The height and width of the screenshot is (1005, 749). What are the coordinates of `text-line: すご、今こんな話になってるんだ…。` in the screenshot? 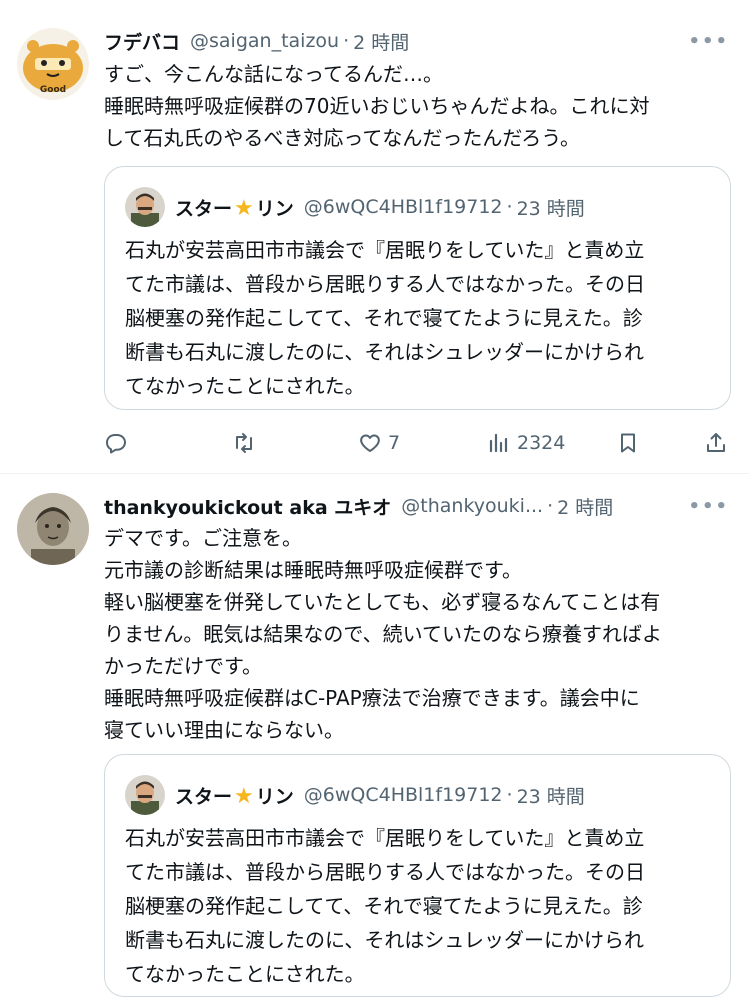 It's located at (273, 74).